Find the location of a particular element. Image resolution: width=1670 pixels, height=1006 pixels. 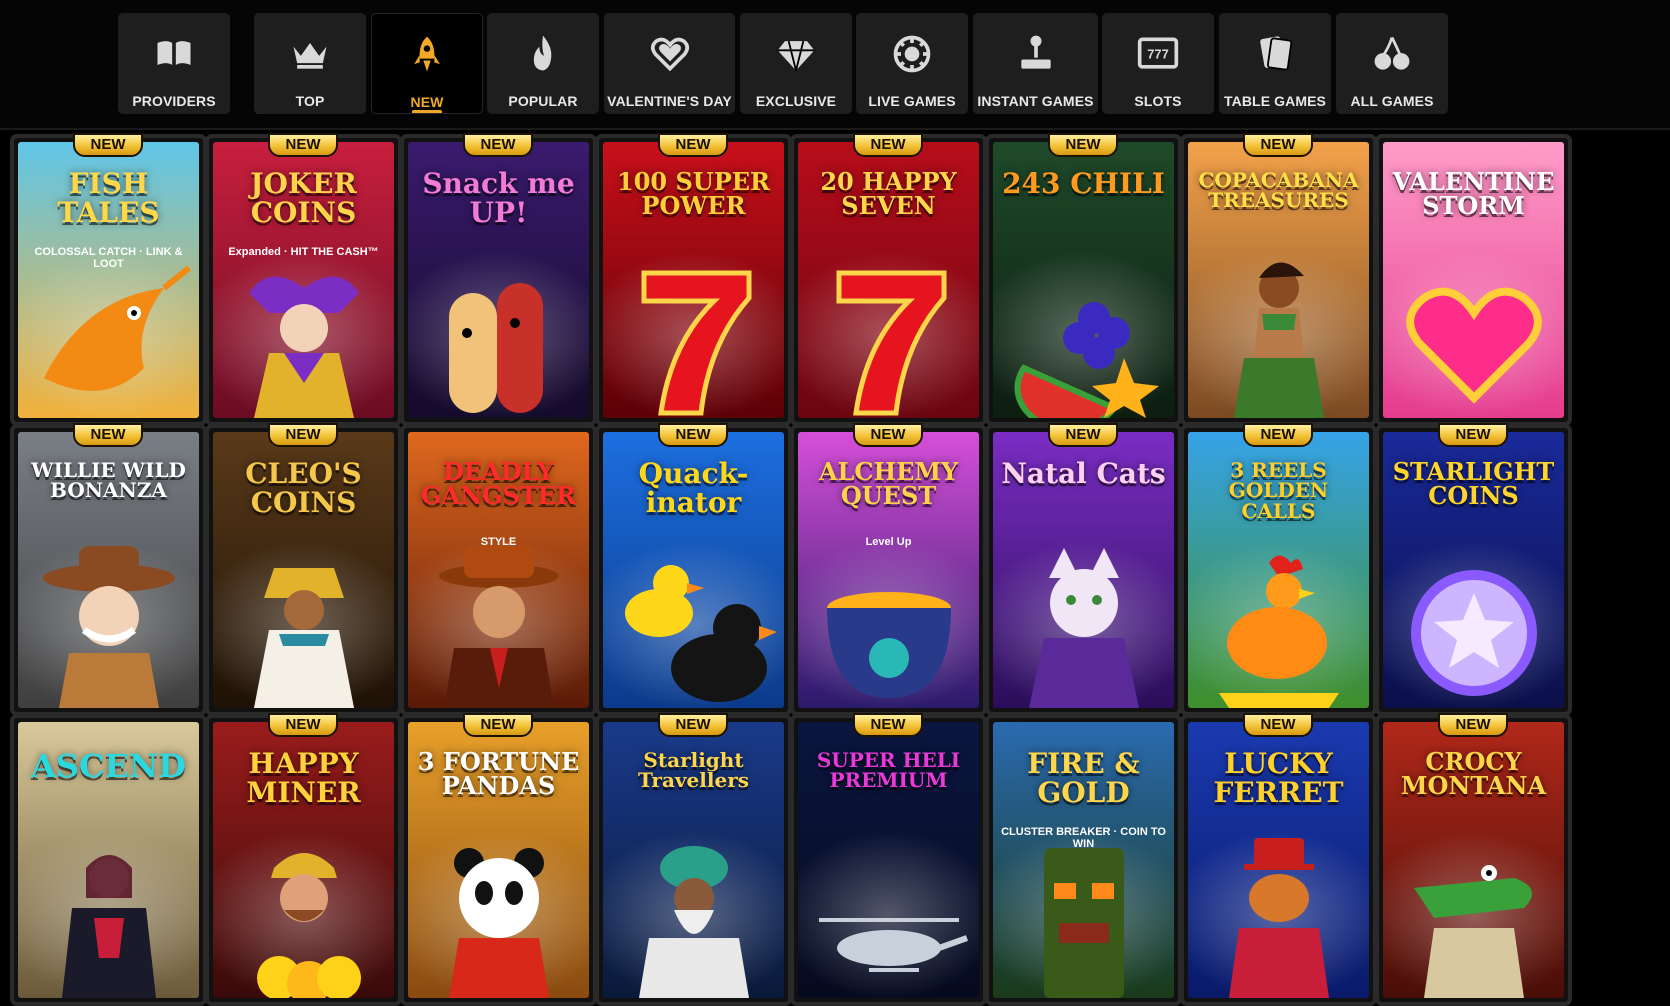

tab-top: TOP is located at coordinates (310, 63).